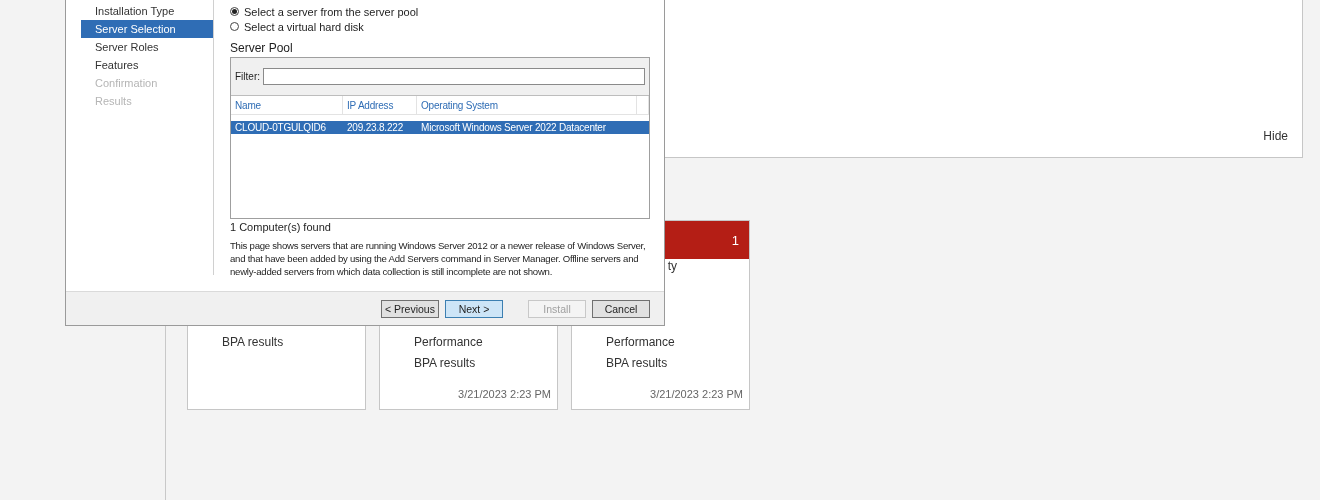  What do you see at coordinates (735, 240) in the screenshot?
I see `alert-count: 1` at bounding box center [735, 240].